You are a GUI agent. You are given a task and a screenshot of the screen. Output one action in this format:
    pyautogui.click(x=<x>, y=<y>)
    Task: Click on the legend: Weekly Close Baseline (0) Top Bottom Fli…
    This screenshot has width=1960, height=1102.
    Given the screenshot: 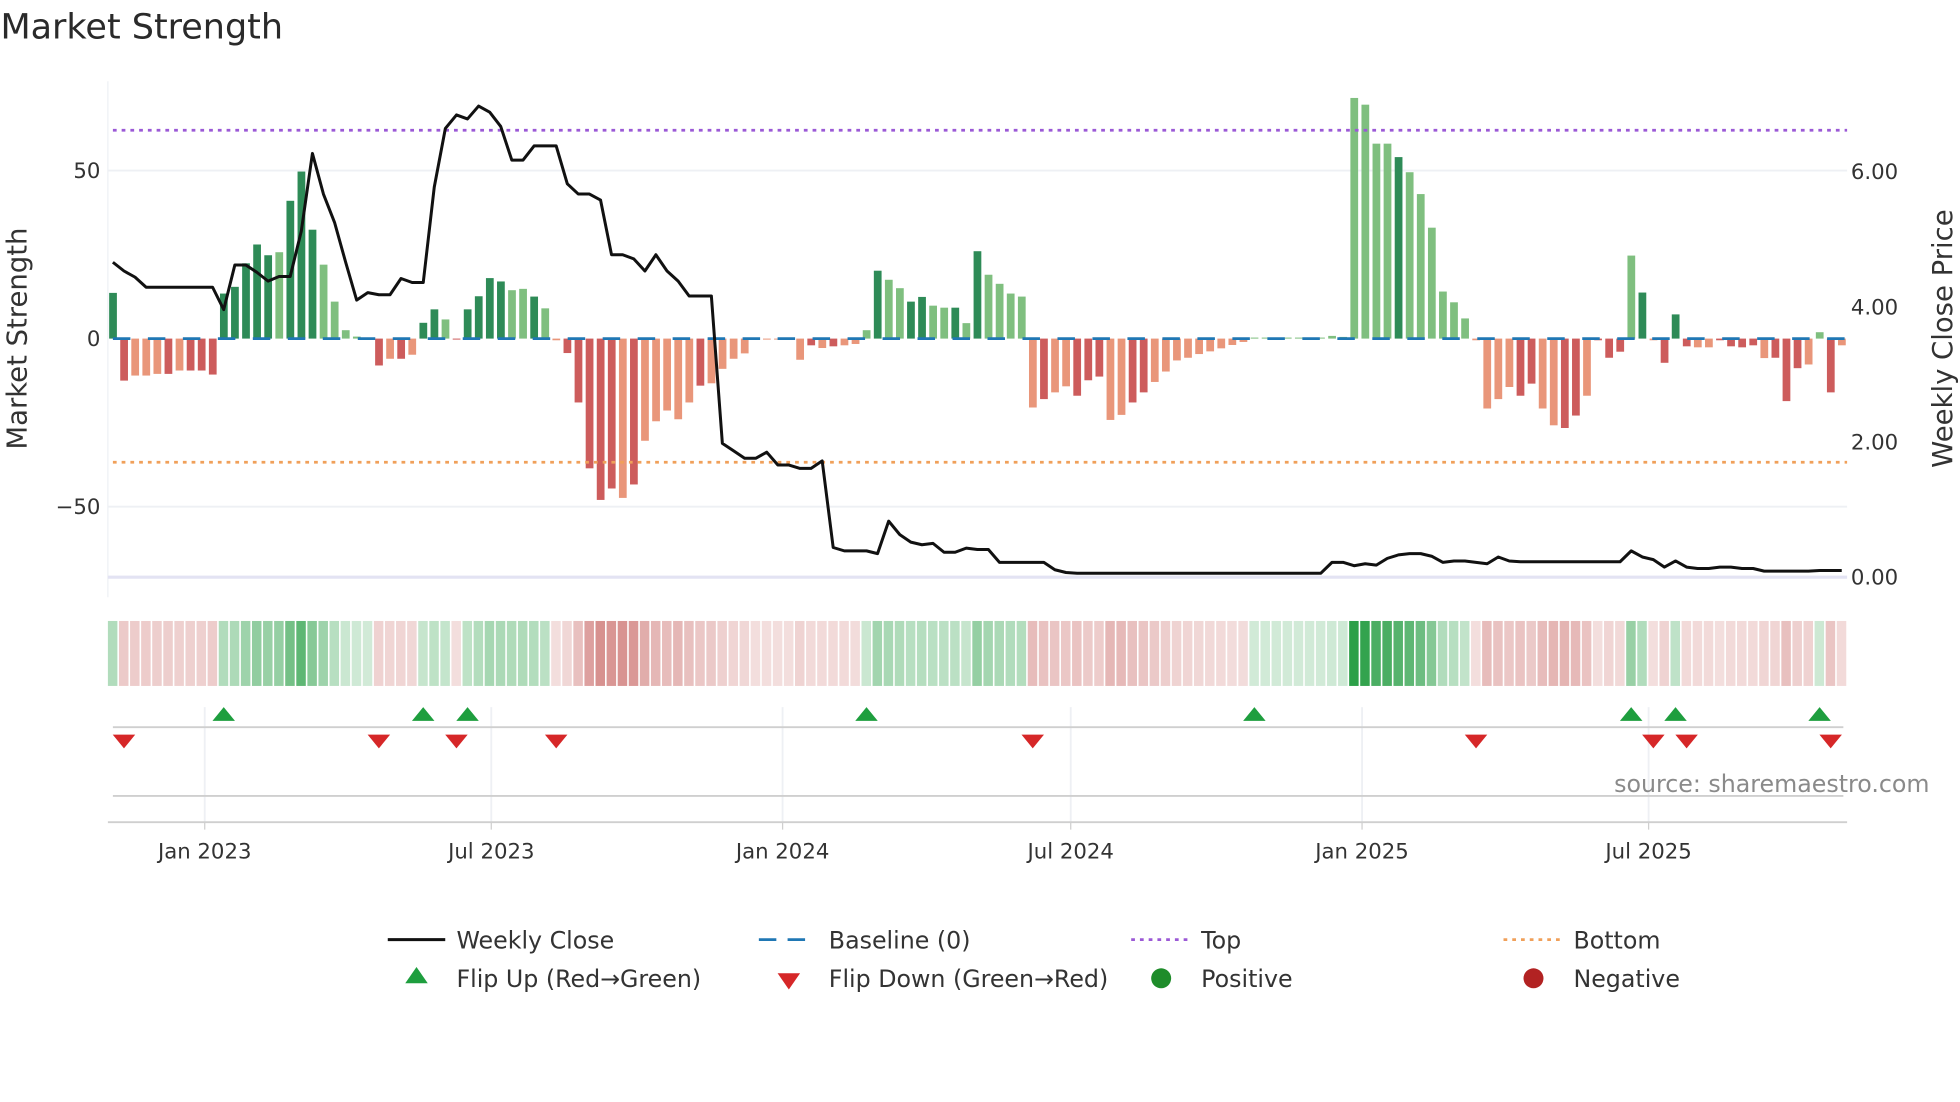 What is the action you would take?
    pyautogui.click(x=1033, y=959)
    